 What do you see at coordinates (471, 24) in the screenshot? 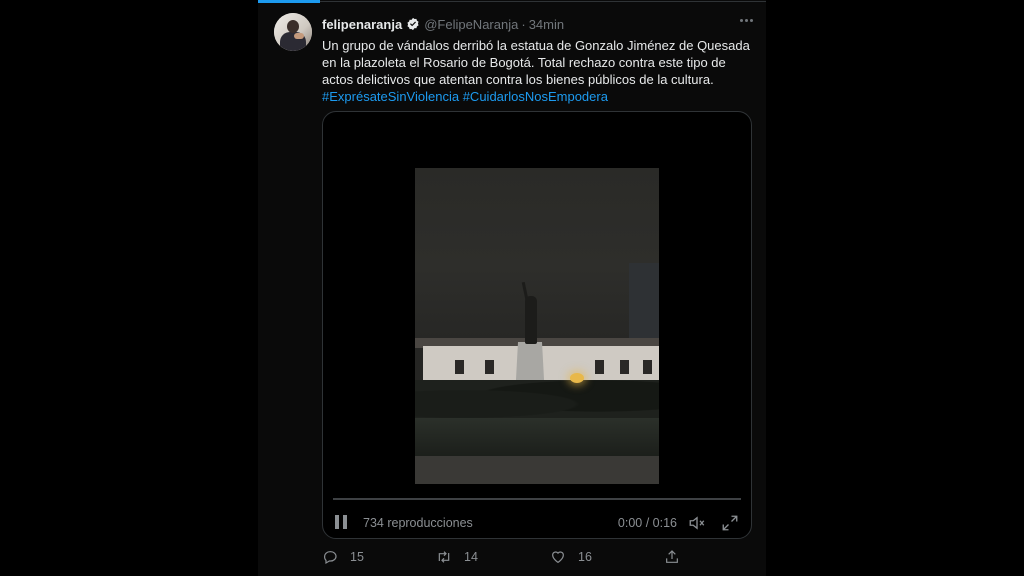
I see `user-handle: @FelipeNaranja` at bounding box center [471, 24].